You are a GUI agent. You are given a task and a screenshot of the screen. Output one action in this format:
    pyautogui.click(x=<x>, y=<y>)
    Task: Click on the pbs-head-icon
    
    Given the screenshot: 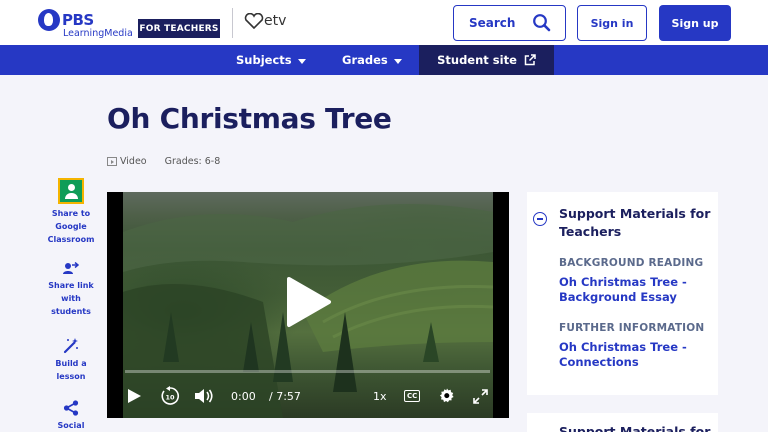 What is the action you would take?
    pyautogui.click(x=49, y=20)
    